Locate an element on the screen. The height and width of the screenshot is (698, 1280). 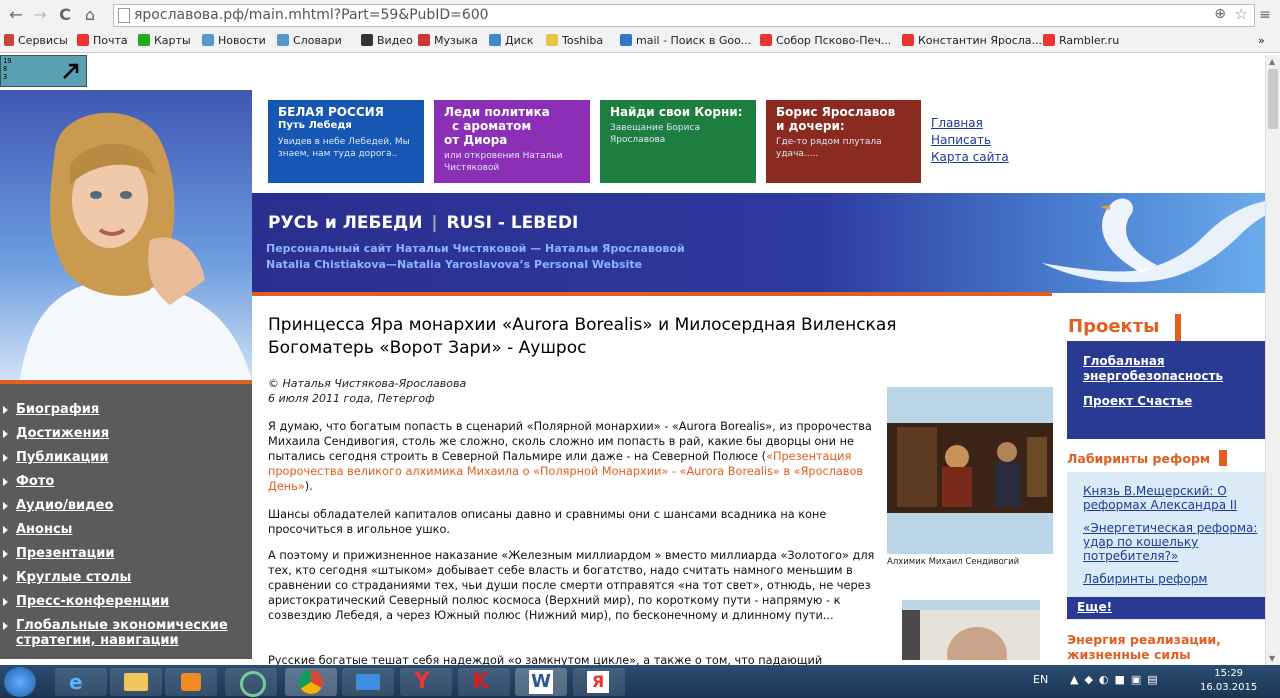
link-home: Главная is located at coordinates (957, 123).